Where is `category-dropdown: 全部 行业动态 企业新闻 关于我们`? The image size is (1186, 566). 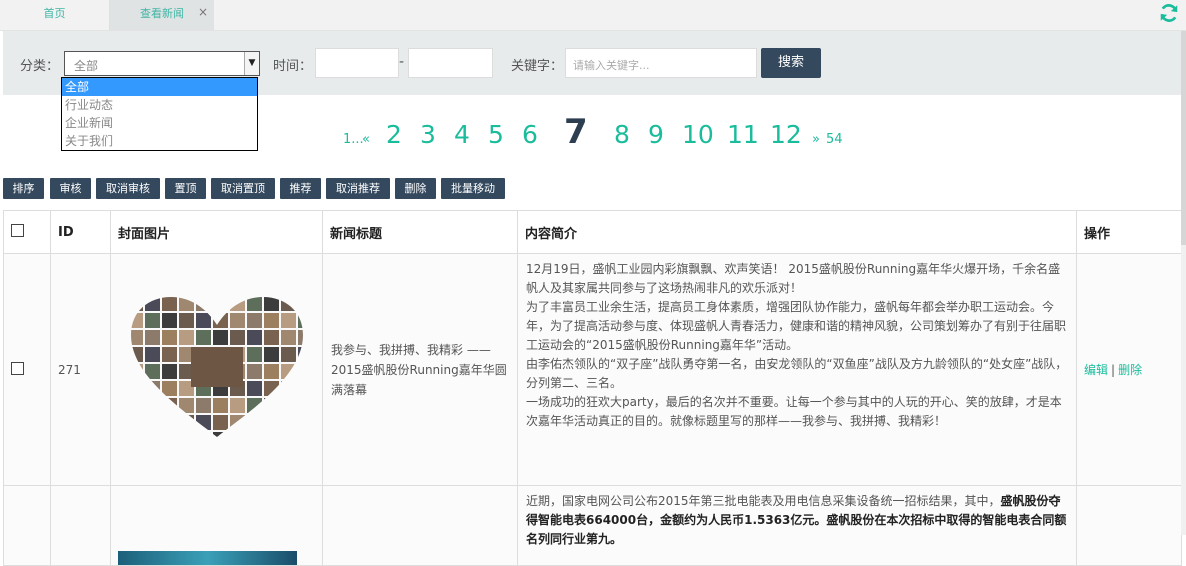 category-dropdown: 全部 行业动态 企业新闻 关于我们 is located at coordinates (159, 114).